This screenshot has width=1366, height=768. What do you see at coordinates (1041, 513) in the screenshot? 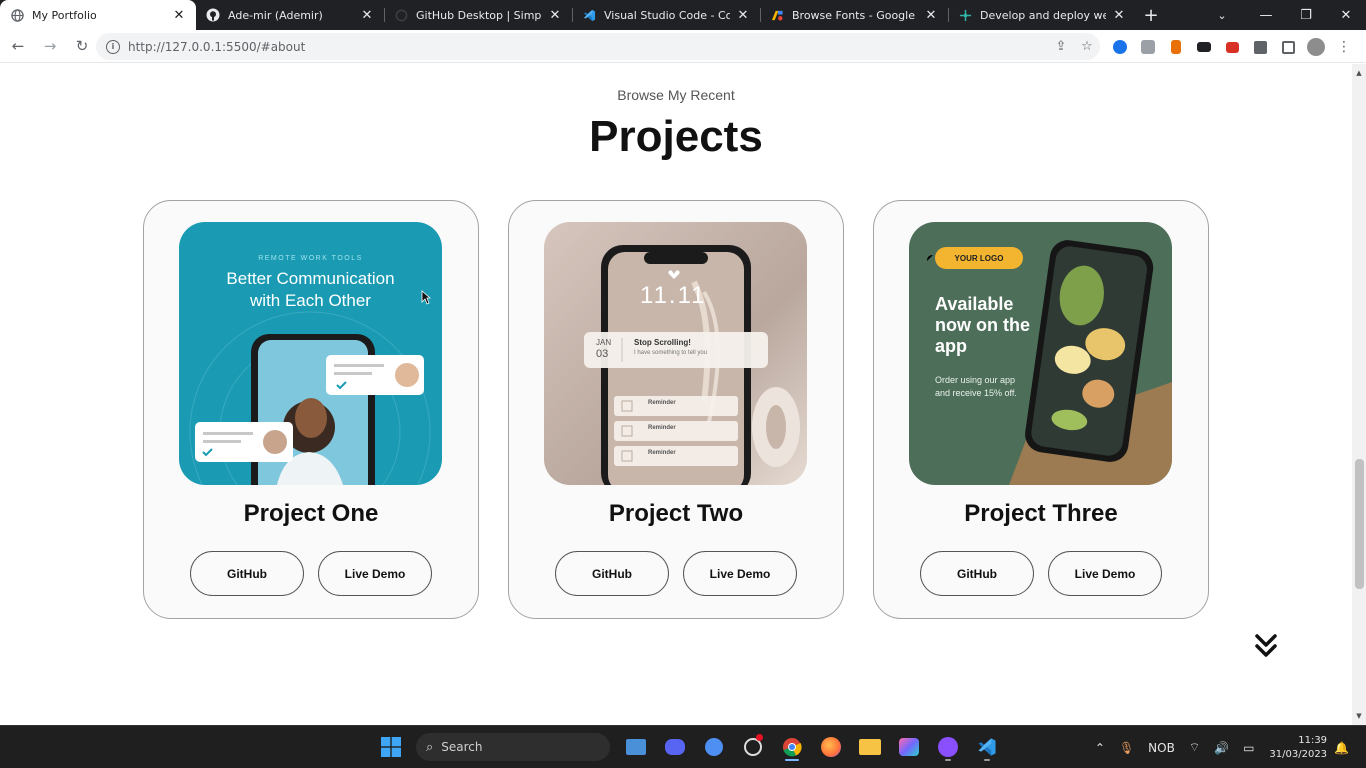
I see `project-title: Project Three` at bounding box center [1041, 513].